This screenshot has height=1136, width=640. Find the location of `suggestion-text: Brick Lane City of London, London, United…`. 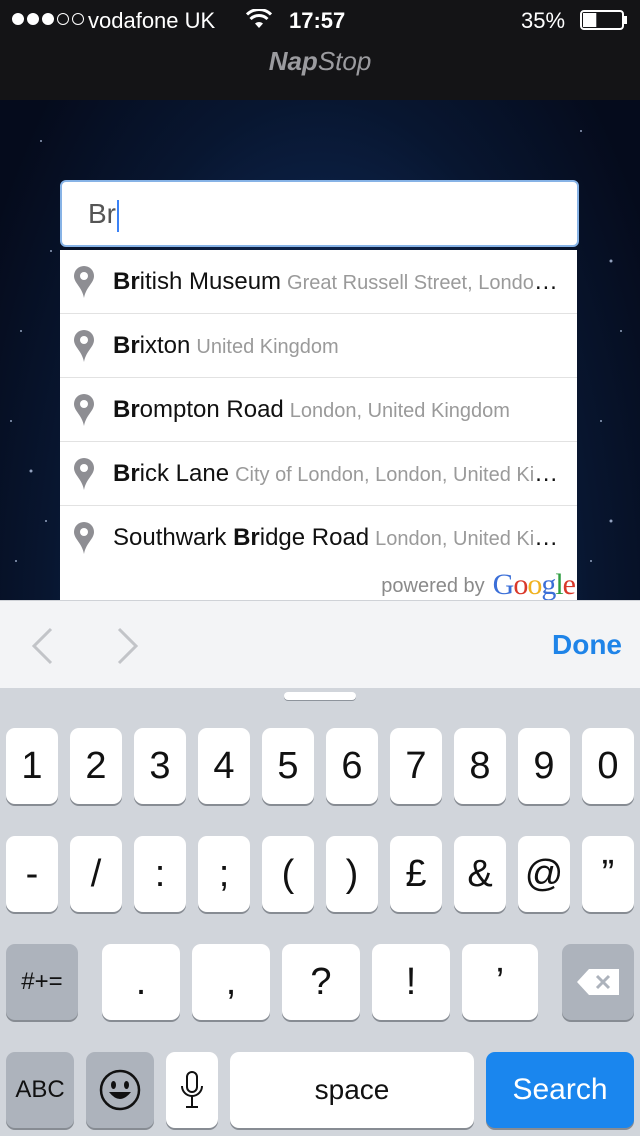

suggestion-text: Brick Lane City of London, London, United… is located at coordinates (339, 474).